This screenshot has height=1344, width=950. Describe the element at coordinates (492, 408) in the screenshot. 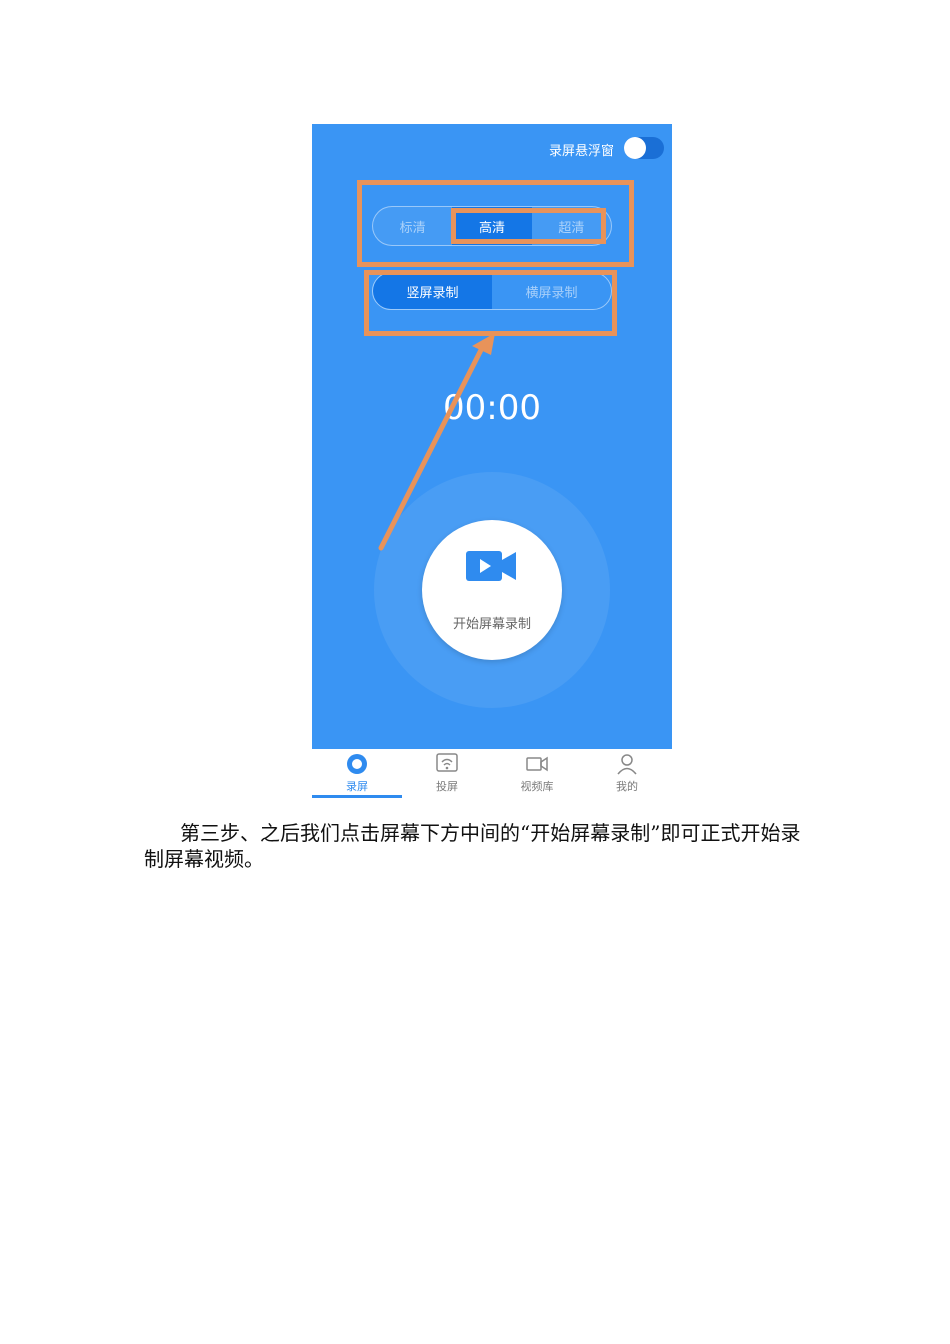

I see `recording-timer: 00:00` at that location.